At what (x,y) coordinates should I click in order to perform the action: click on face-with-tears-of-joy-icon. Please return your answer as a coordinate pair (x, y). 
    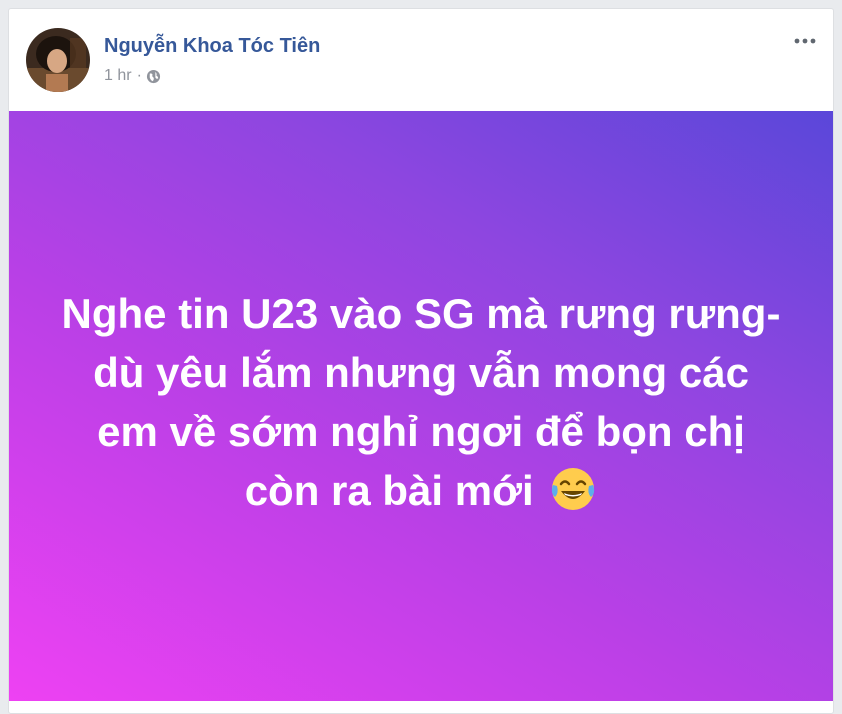
    Looking at the image, I should click on (573, 489).